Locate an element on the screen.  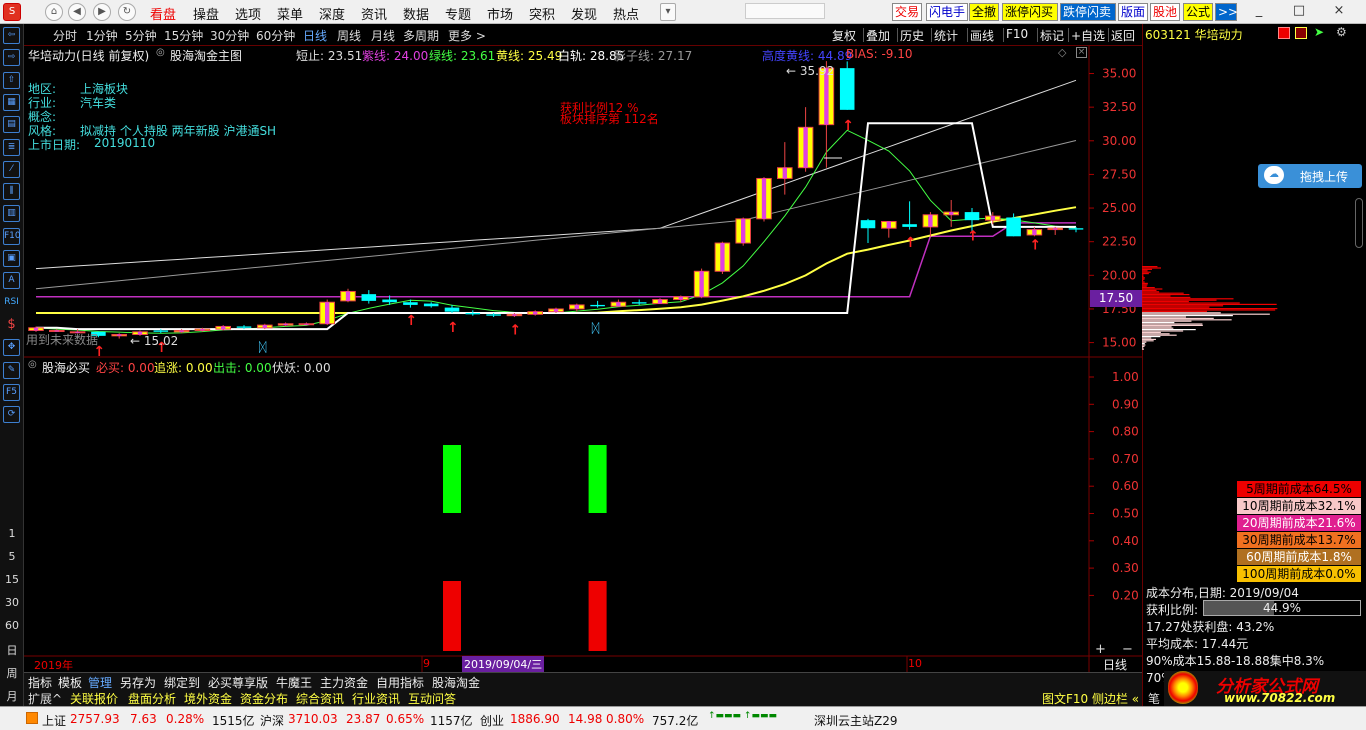
chart-tool-5: F10 is located at coordinates (1017, 34).